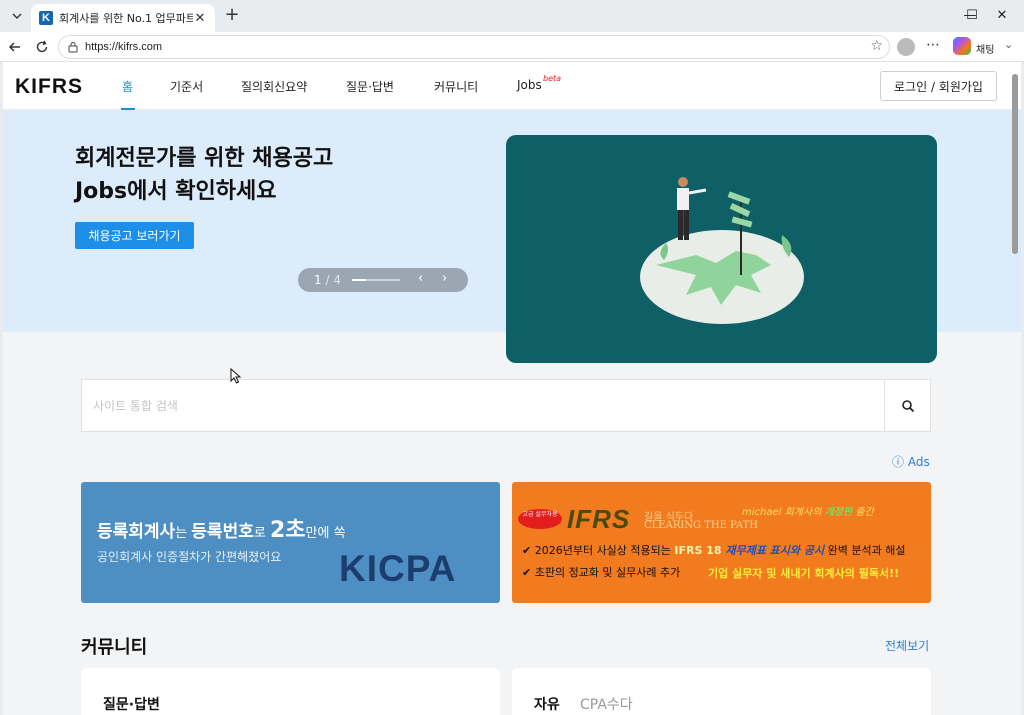 The image size is (1024, 715). Describe the element at coordinates (906, 47) in the screenshot. I see `profile-avatar` at that location.